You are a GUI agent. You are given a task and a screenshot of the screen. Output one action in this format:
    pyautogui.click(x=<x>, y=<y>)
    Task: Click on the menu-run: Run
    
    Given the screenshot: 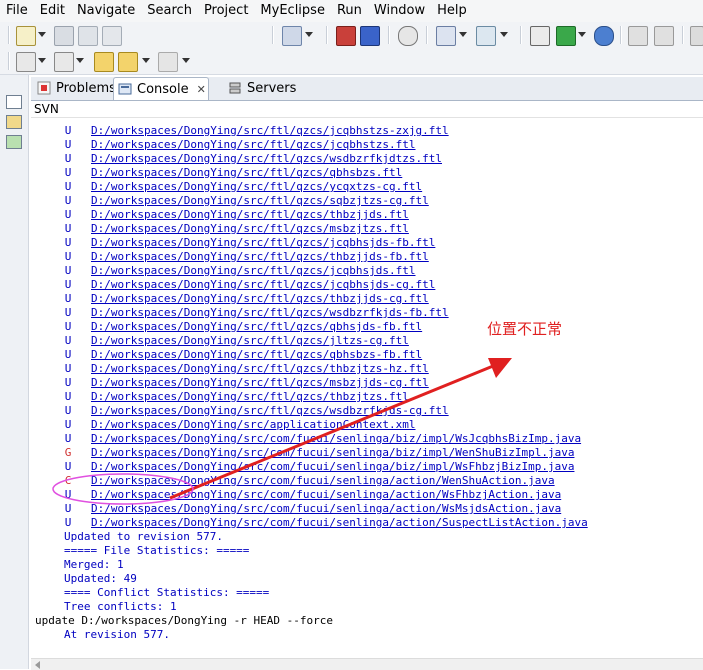 What is the action you would take?
    pyautogui.click(x=349, y=11)
    